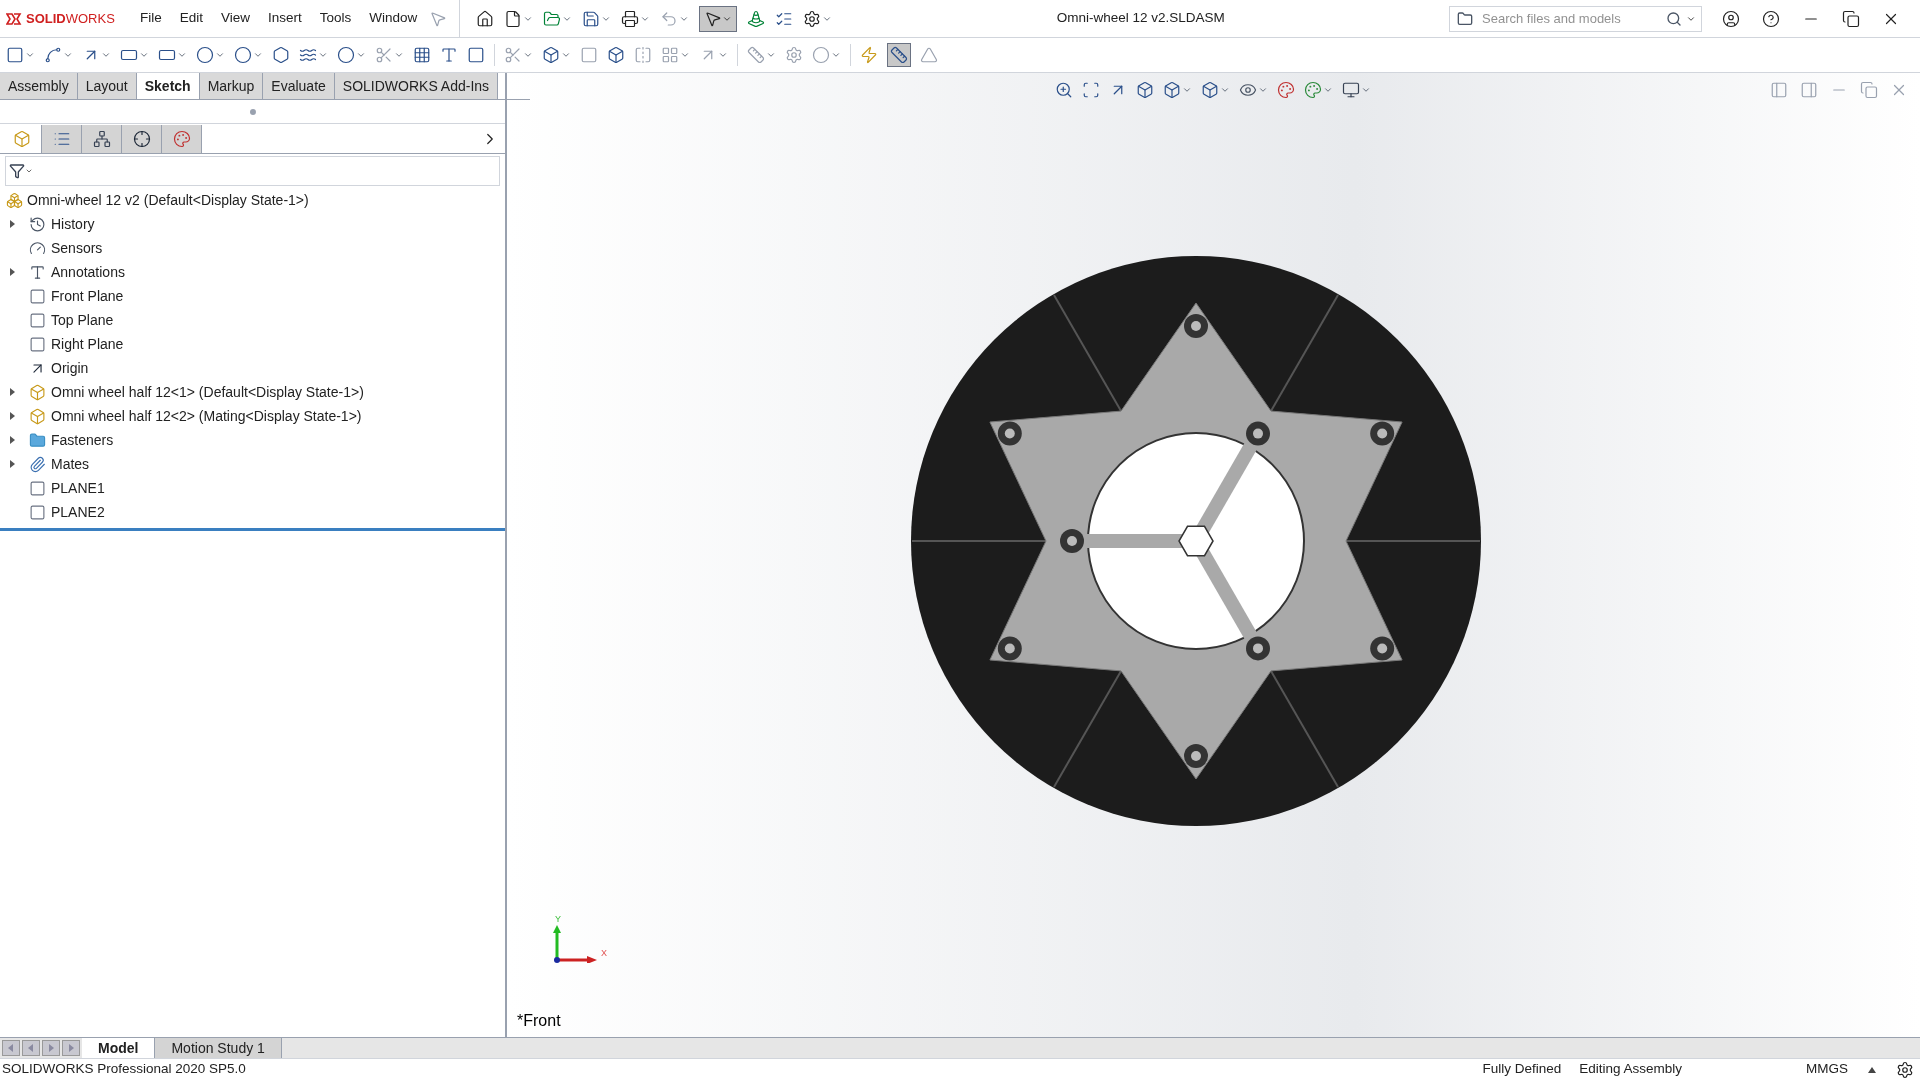  Describe the element at coordinates (393, 18) in the screenshot. I see `menu-item: Window` at that location.